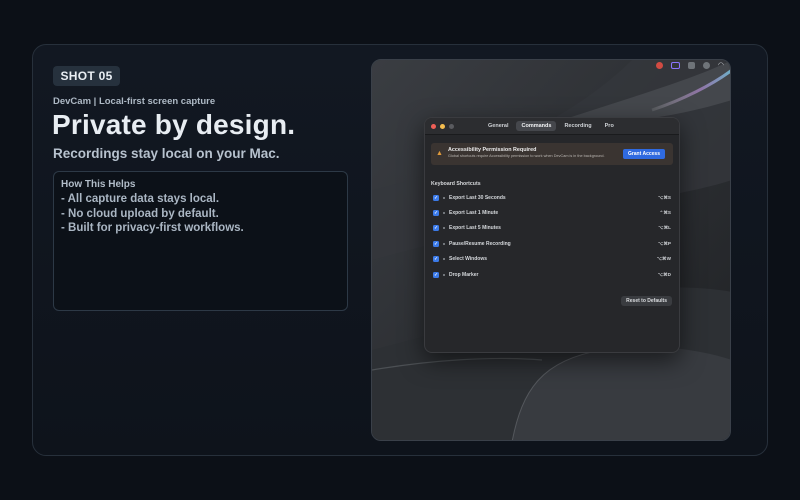 Image resolution: width=800 pixels, height=500 pixels. Describe the element at coordinates (140, 213) in the screenshot. I see `help-item: - No cloud upload by default.` at that location.